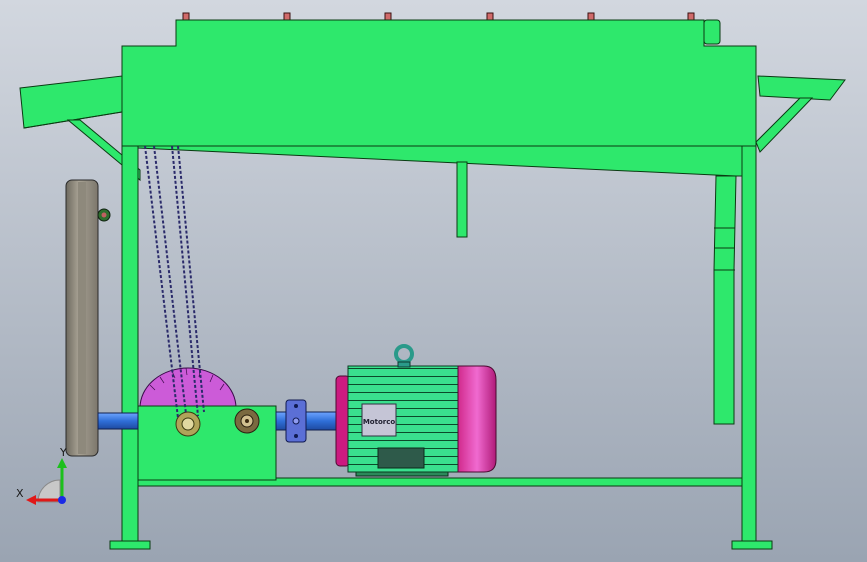 The height and width of the screenshot is (562, 867). What do you see at coordinates (801, 88) in the screenshot?
I see `right-discharge-chute` at bounding box center [801, 88].